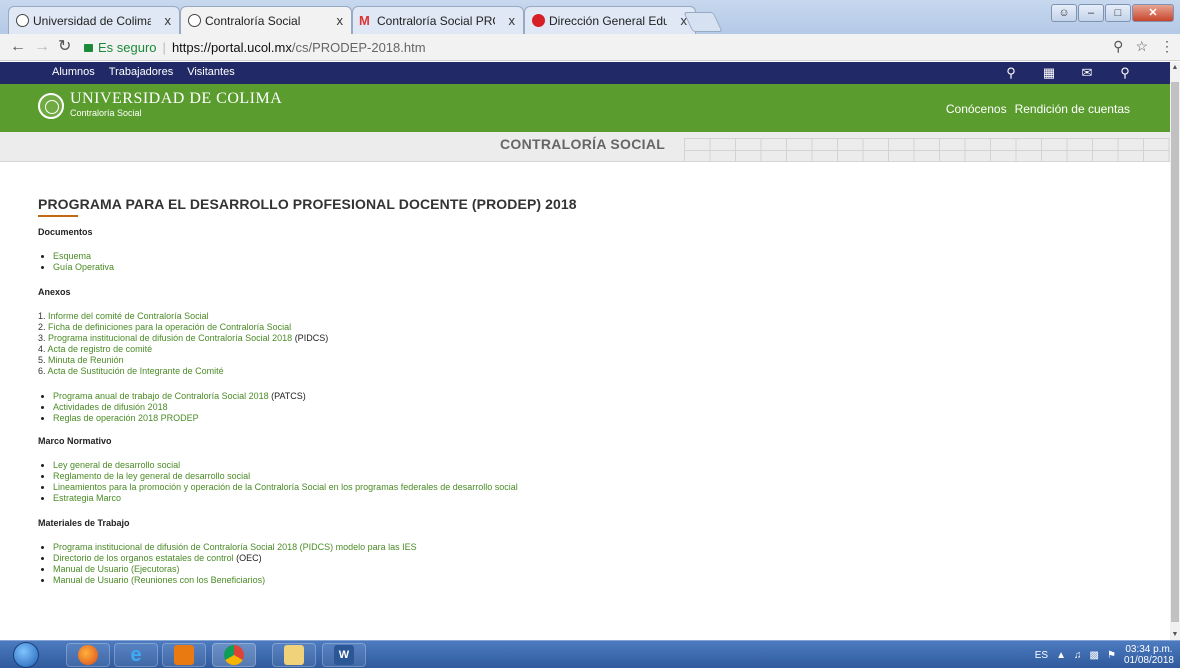  Describe the element at coordinates (1175, 634) in the screenshot. I see `scroll-down-icon: ▼` at that location.